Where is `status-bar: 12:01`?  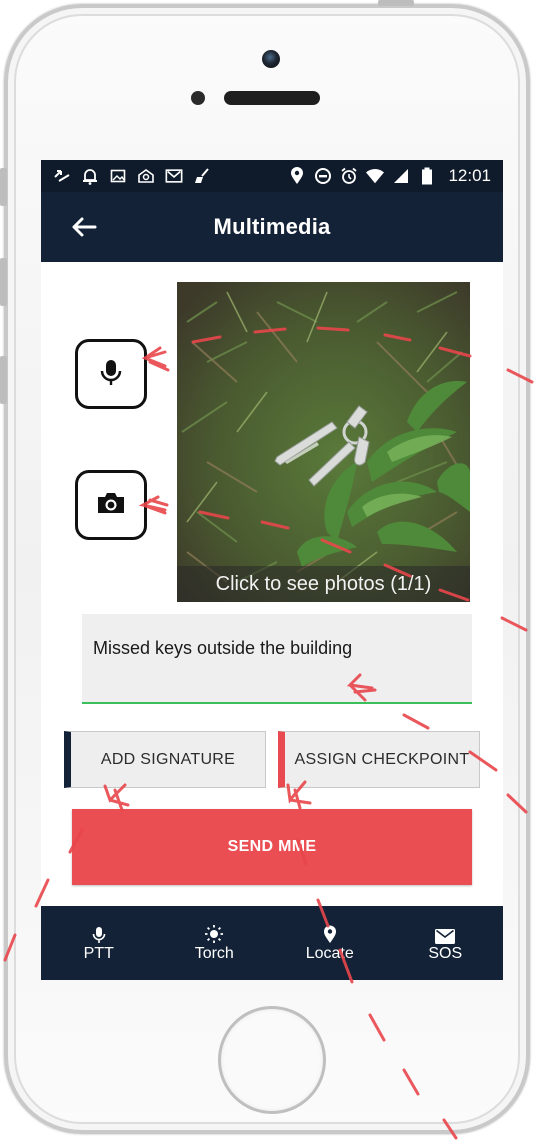
status-bar: 12:01 is located at coordinates (272, 176).